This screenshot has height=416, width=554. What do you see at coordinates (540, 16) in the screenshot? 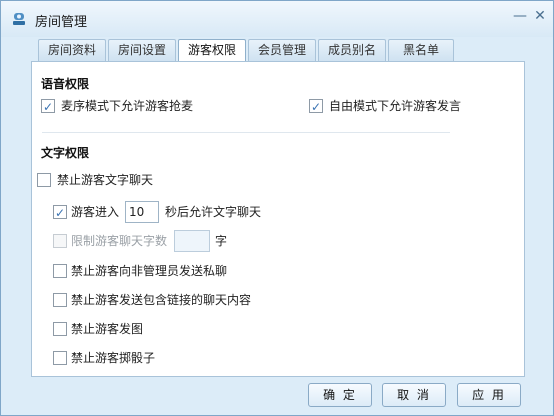
I see `close-button: ✕` at bounding box center [540, 16].